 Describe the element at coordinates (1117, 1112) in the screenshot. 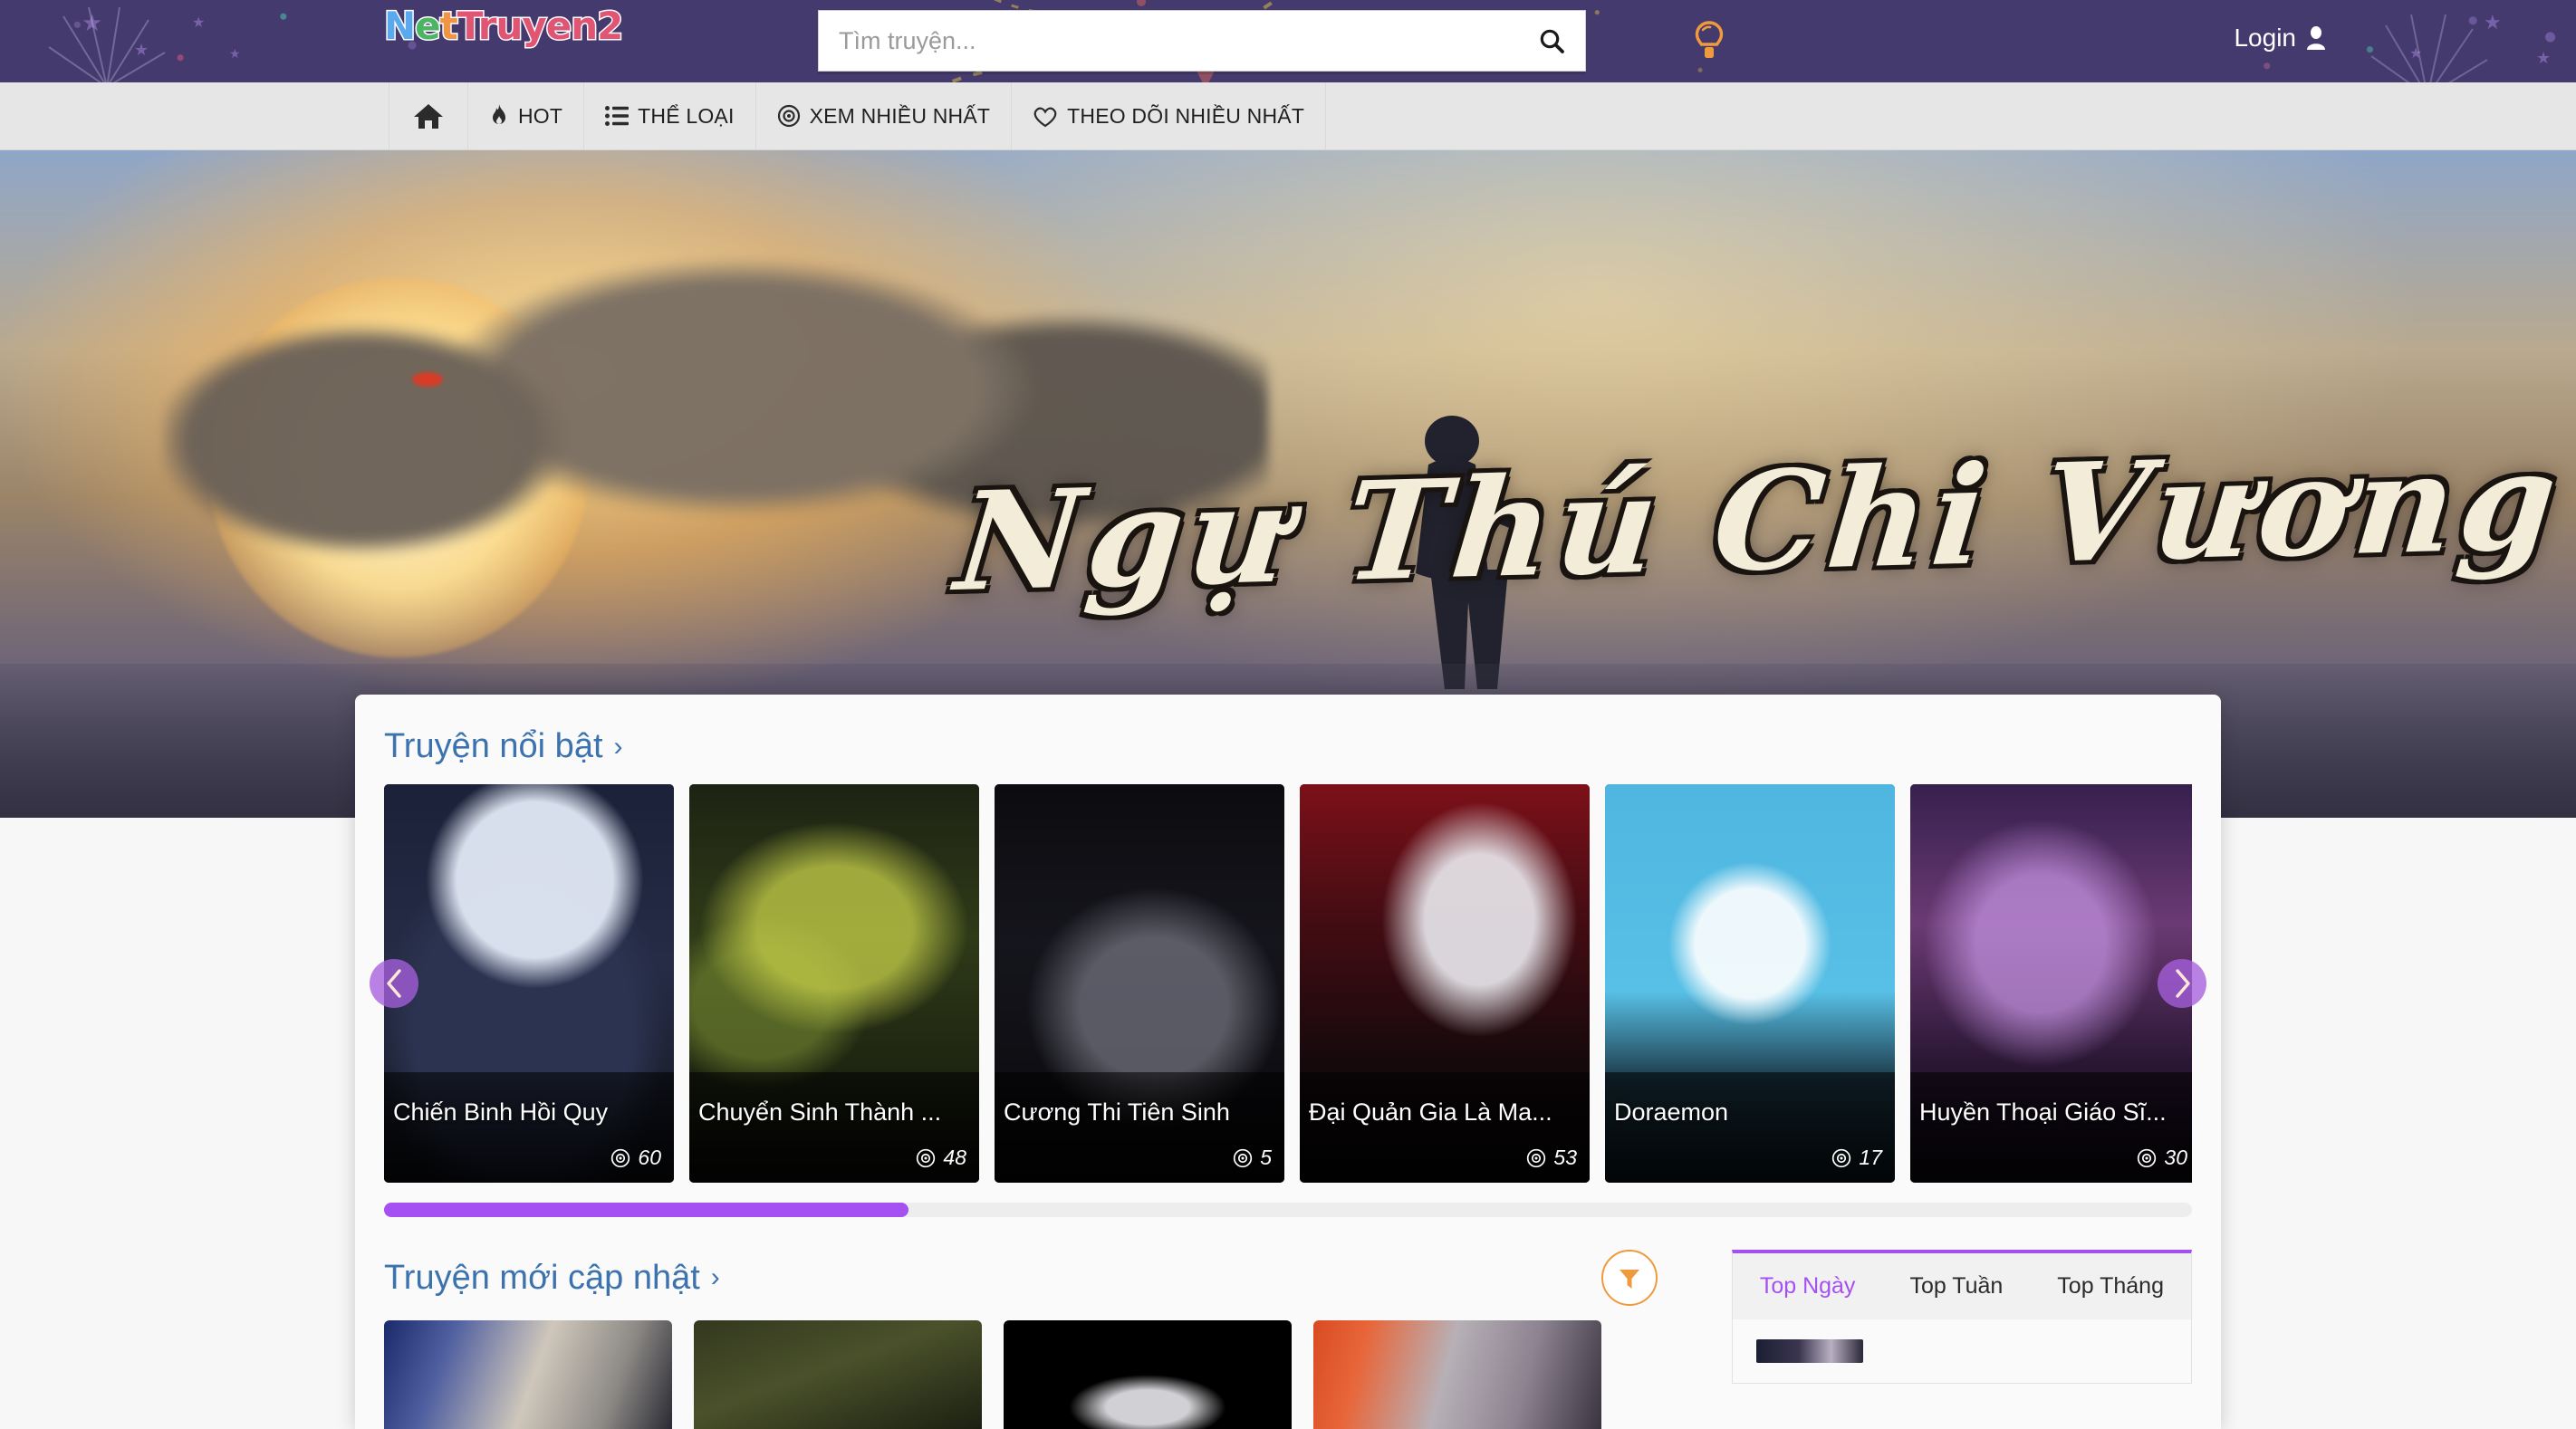

I see `card-title: Cương Thi Tiên Sinh` at that location.